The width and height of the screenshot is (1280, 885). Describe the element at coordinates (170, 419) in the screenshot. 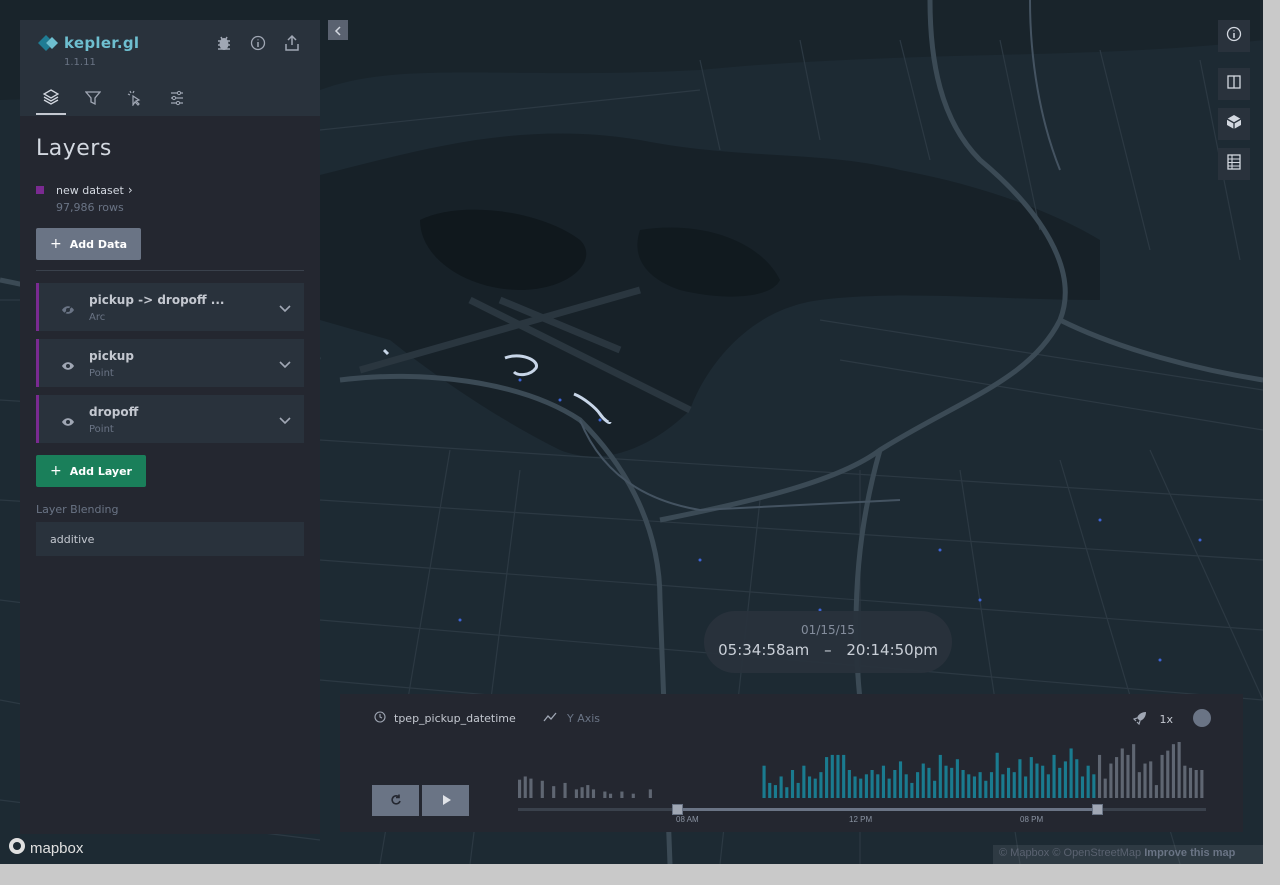

I see `layer-item-dropoff: dropoff Point` at that location.